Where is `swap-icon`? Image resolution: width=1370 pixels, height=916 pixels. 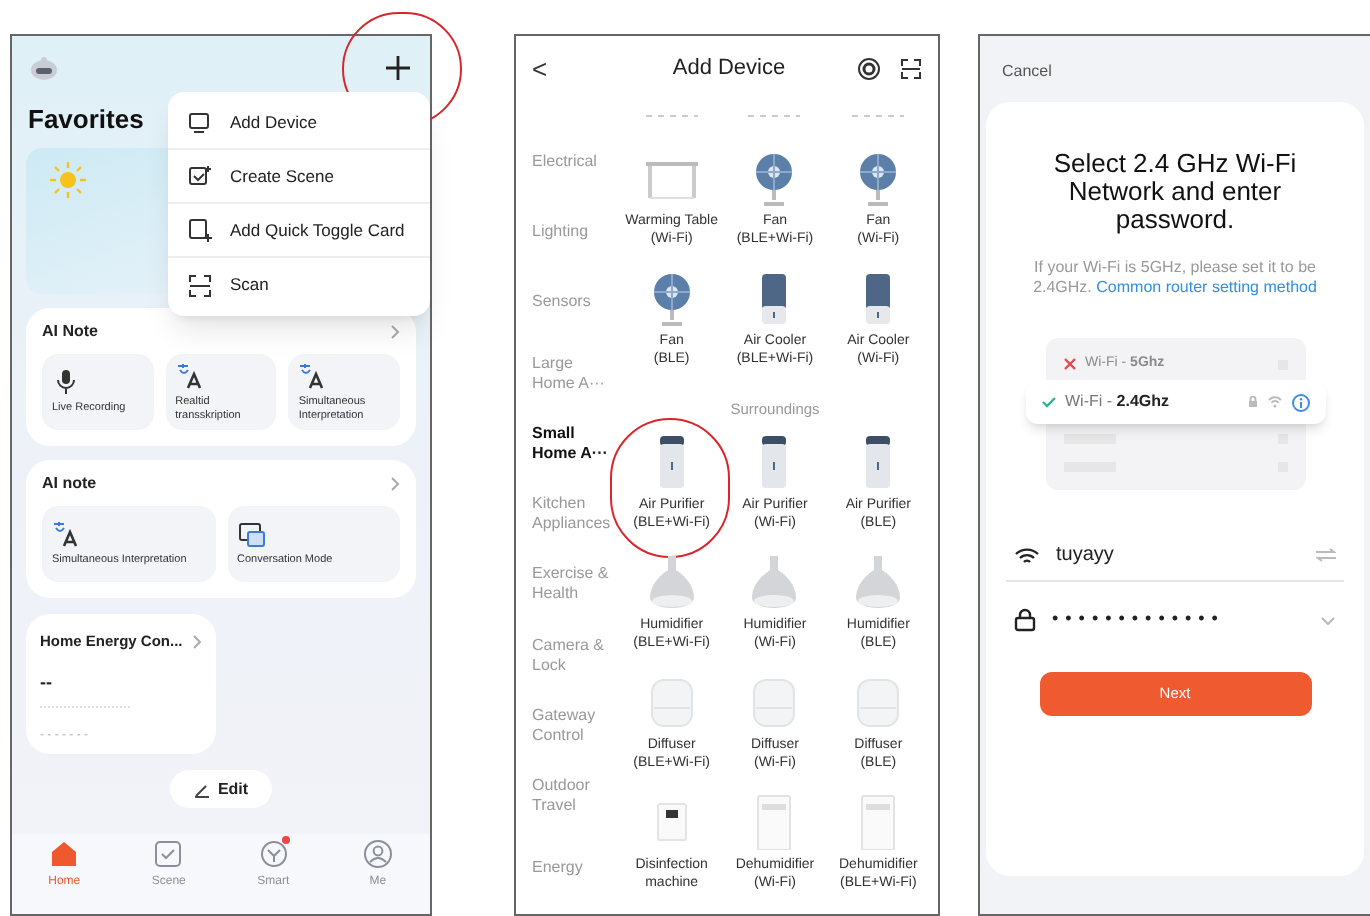
swap-icon is located at coordinates (1326, 555).